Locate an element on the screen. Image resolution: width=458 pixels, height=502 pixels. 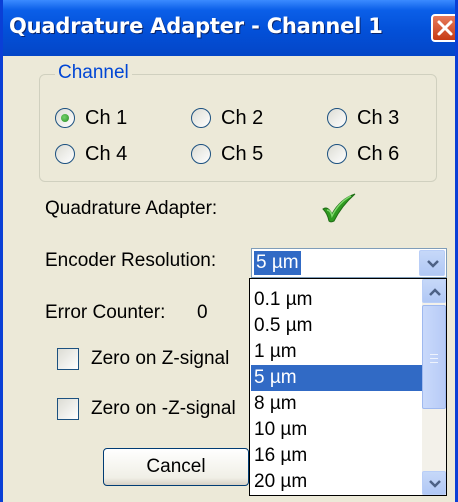
check-icon is located at coordinates (339, 208).